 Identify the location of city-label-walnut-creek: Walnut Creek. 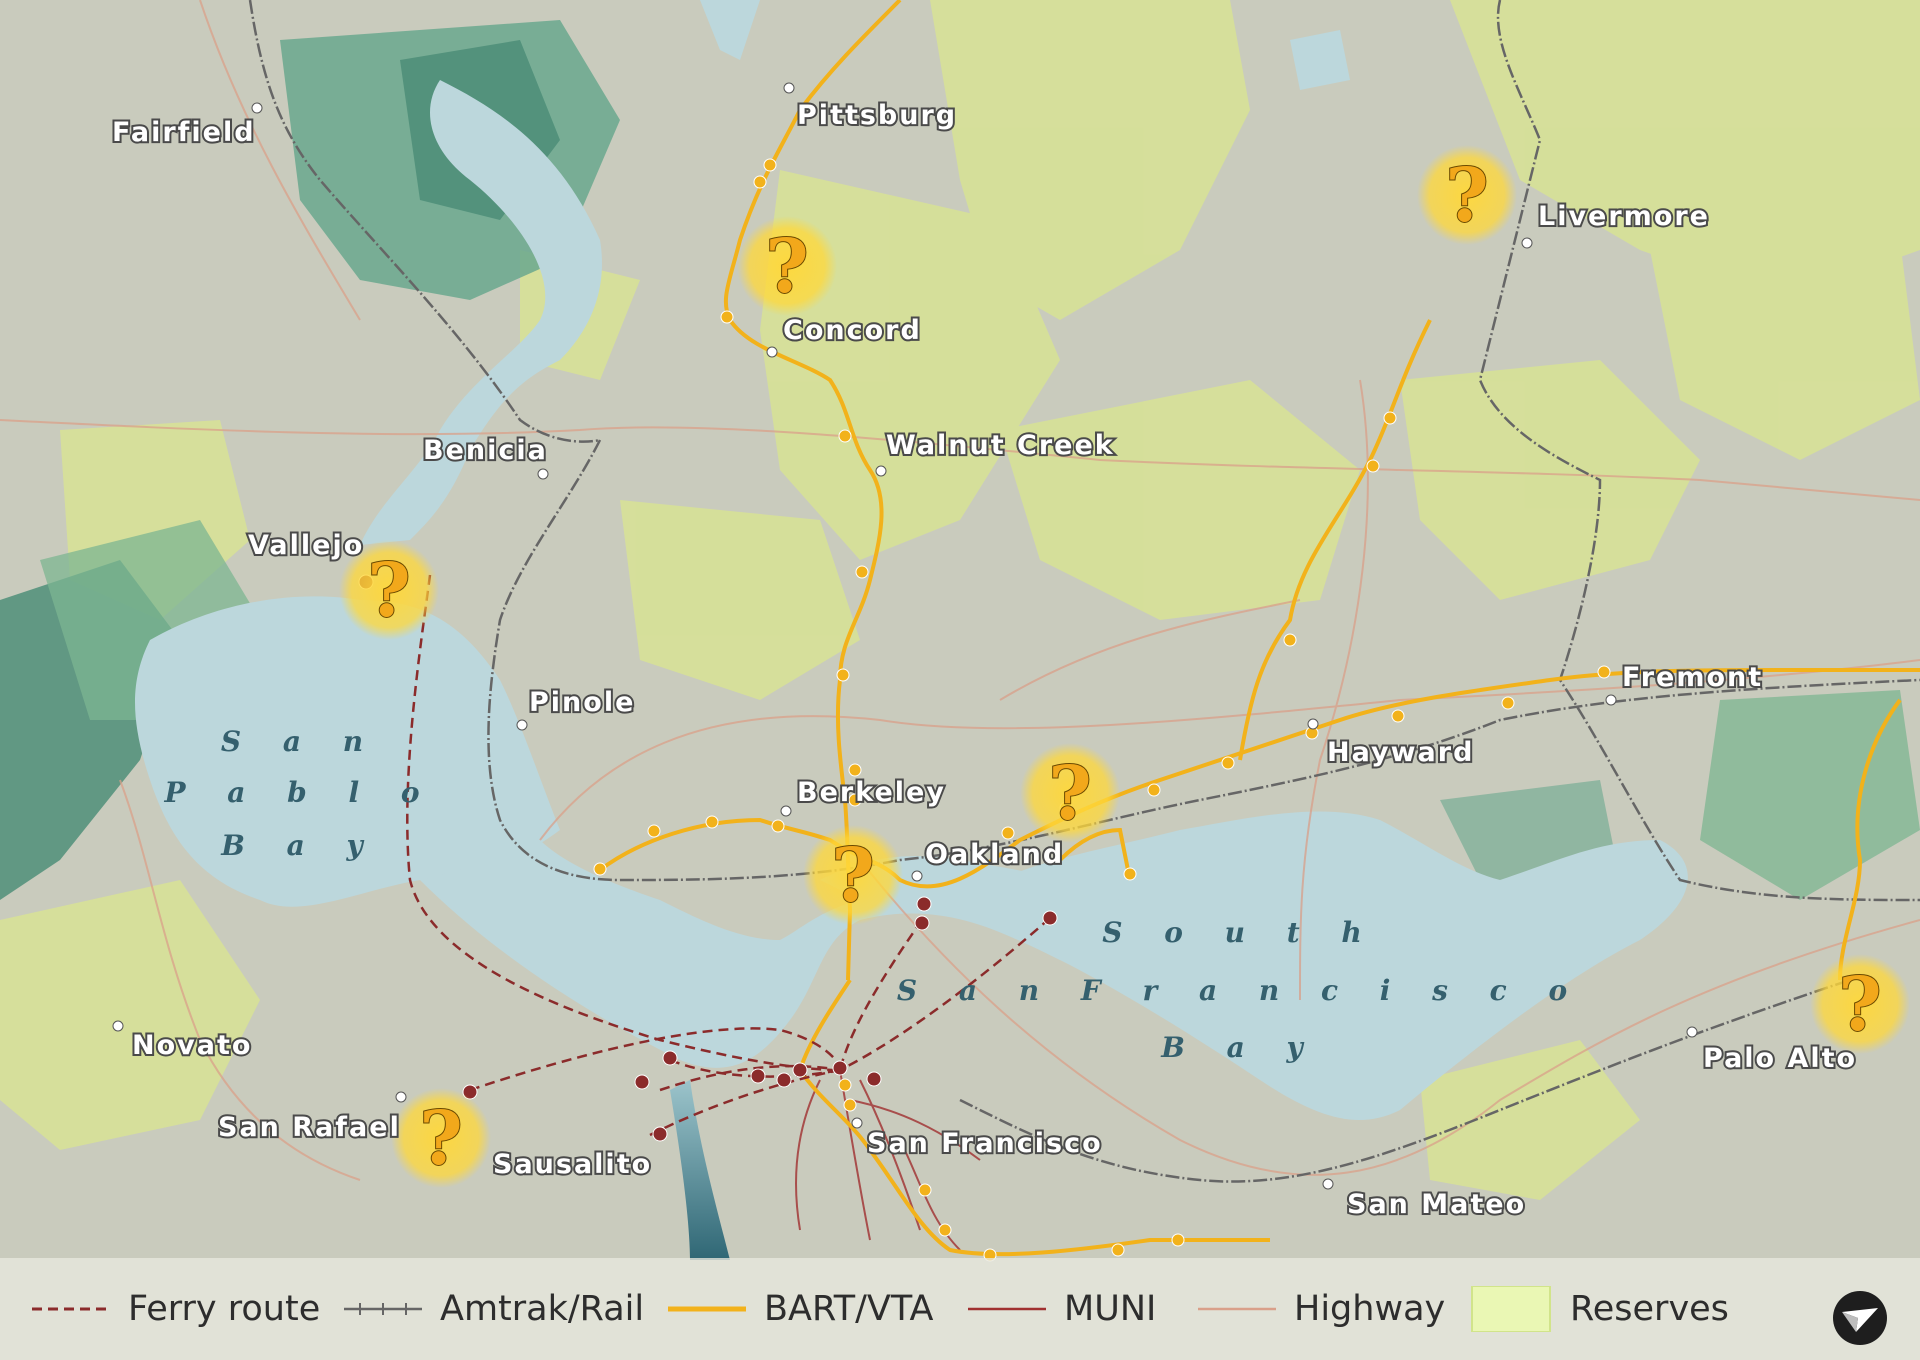
(1000, 445).